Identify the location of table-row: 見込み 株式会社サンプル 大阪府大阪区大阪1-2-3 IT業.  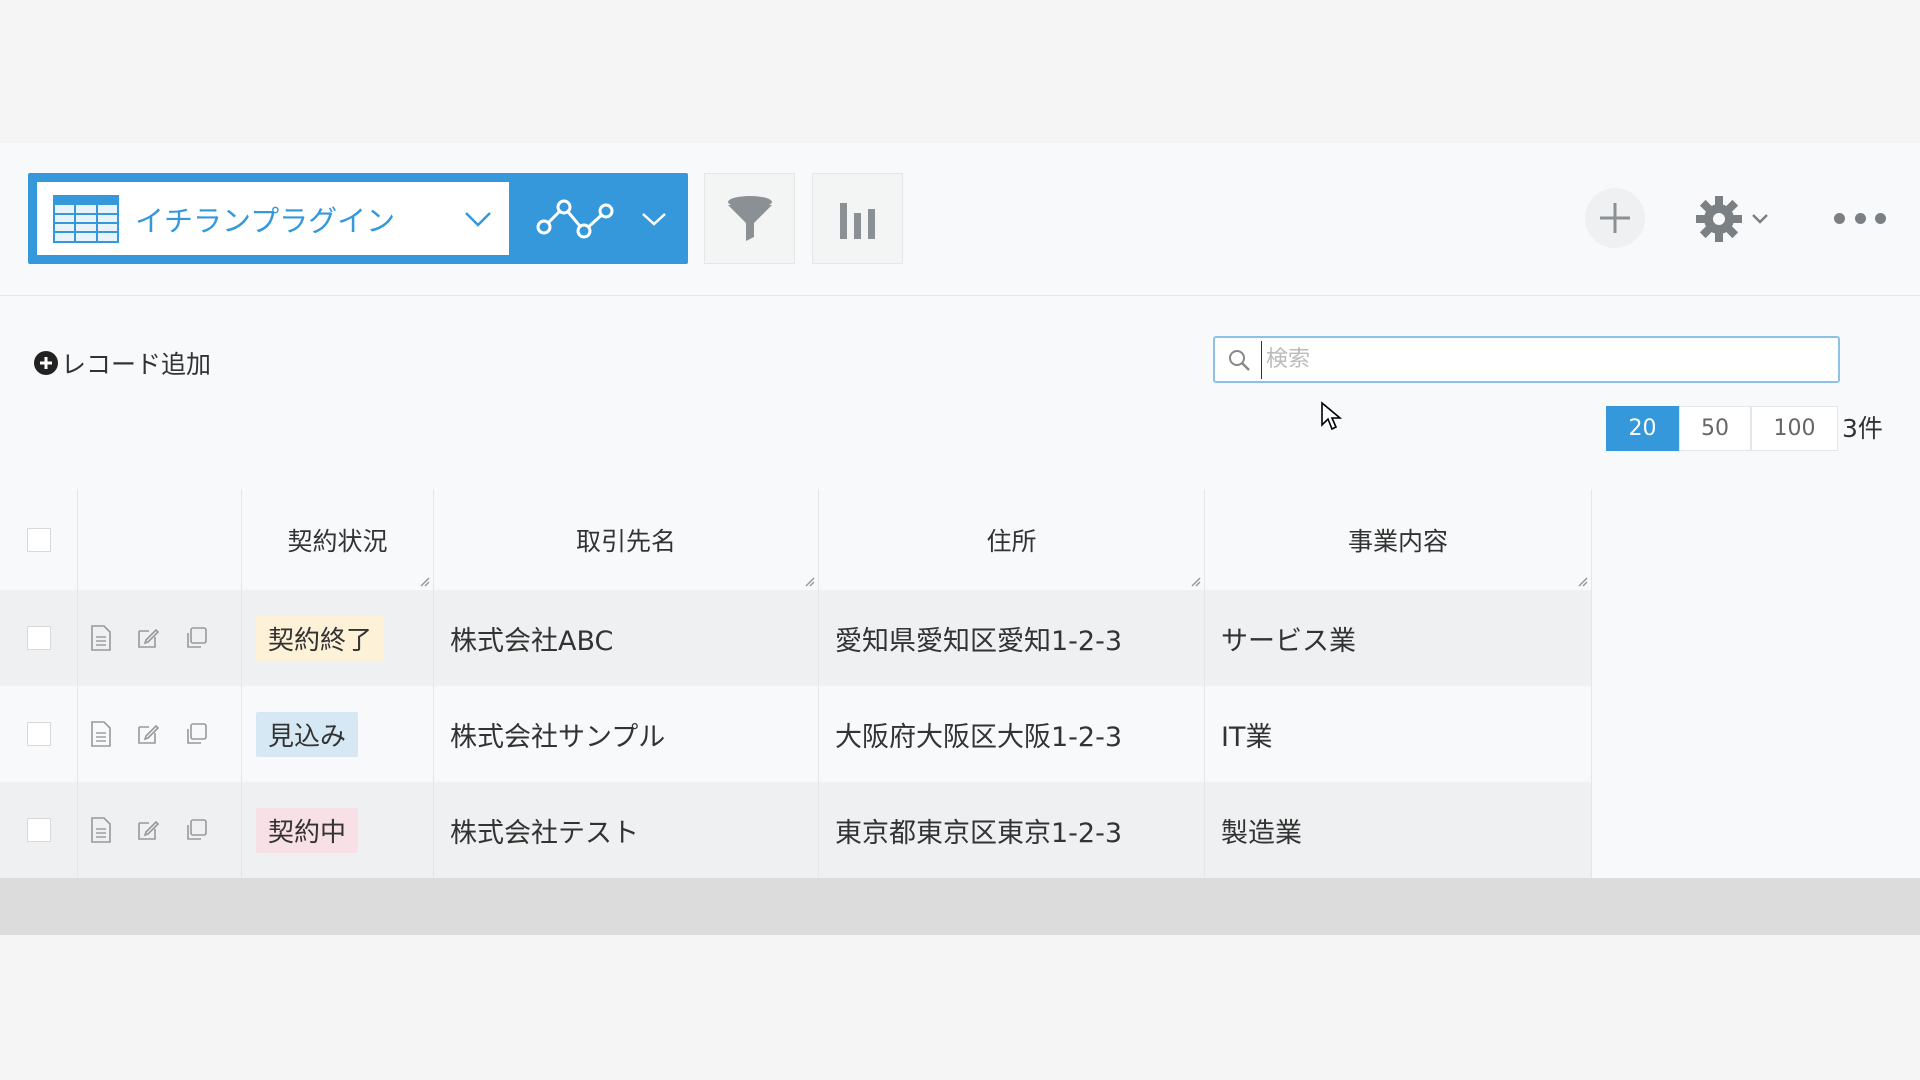
(796, 734).